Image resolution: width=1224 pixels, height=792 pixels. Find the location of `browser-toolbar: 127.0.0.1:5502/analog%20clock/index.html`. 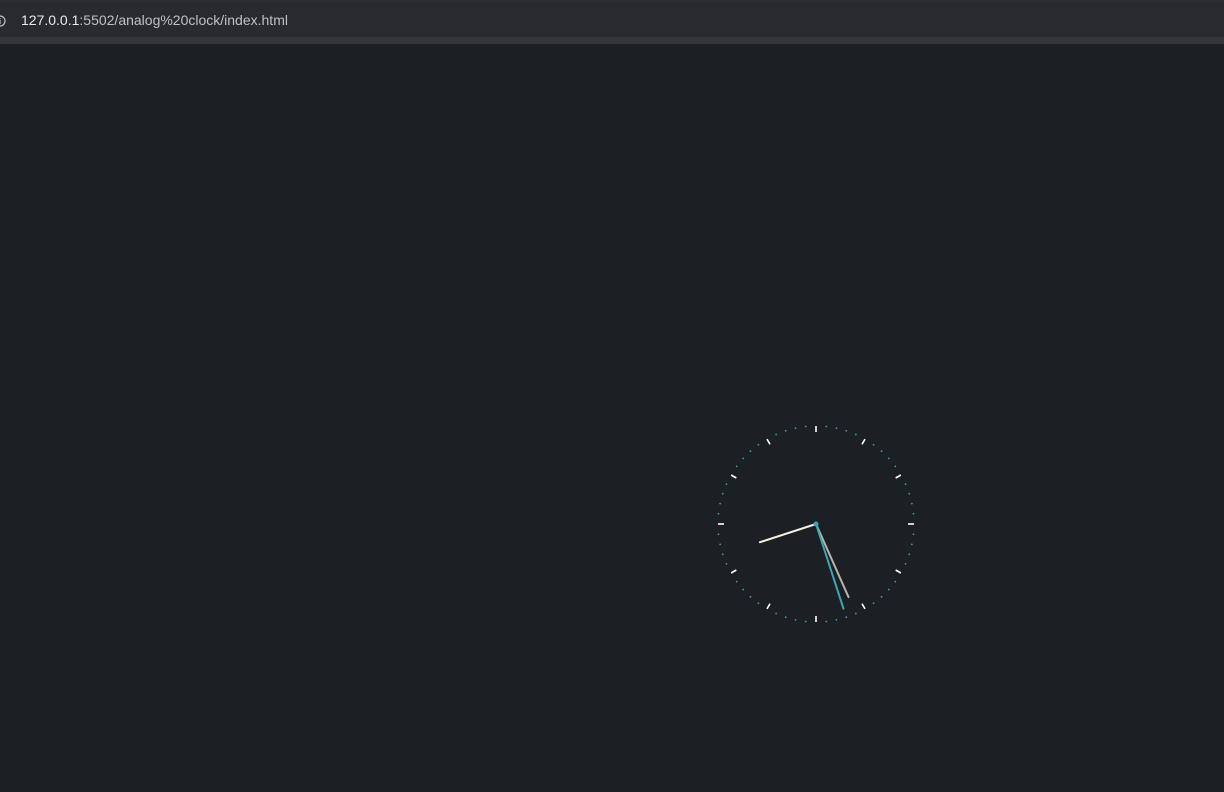

browser-toolbar: 127.0.0.1:5502/analog%20clock/index.html is located at coordinates (612, 22).